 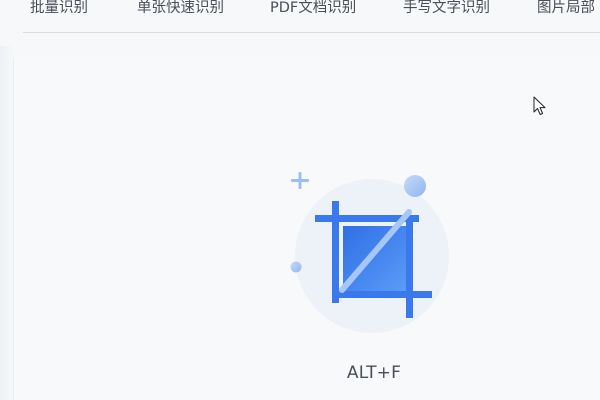 I want to click on tab-partial-image-recognition: 图片局部, so click(x=566, y=11).